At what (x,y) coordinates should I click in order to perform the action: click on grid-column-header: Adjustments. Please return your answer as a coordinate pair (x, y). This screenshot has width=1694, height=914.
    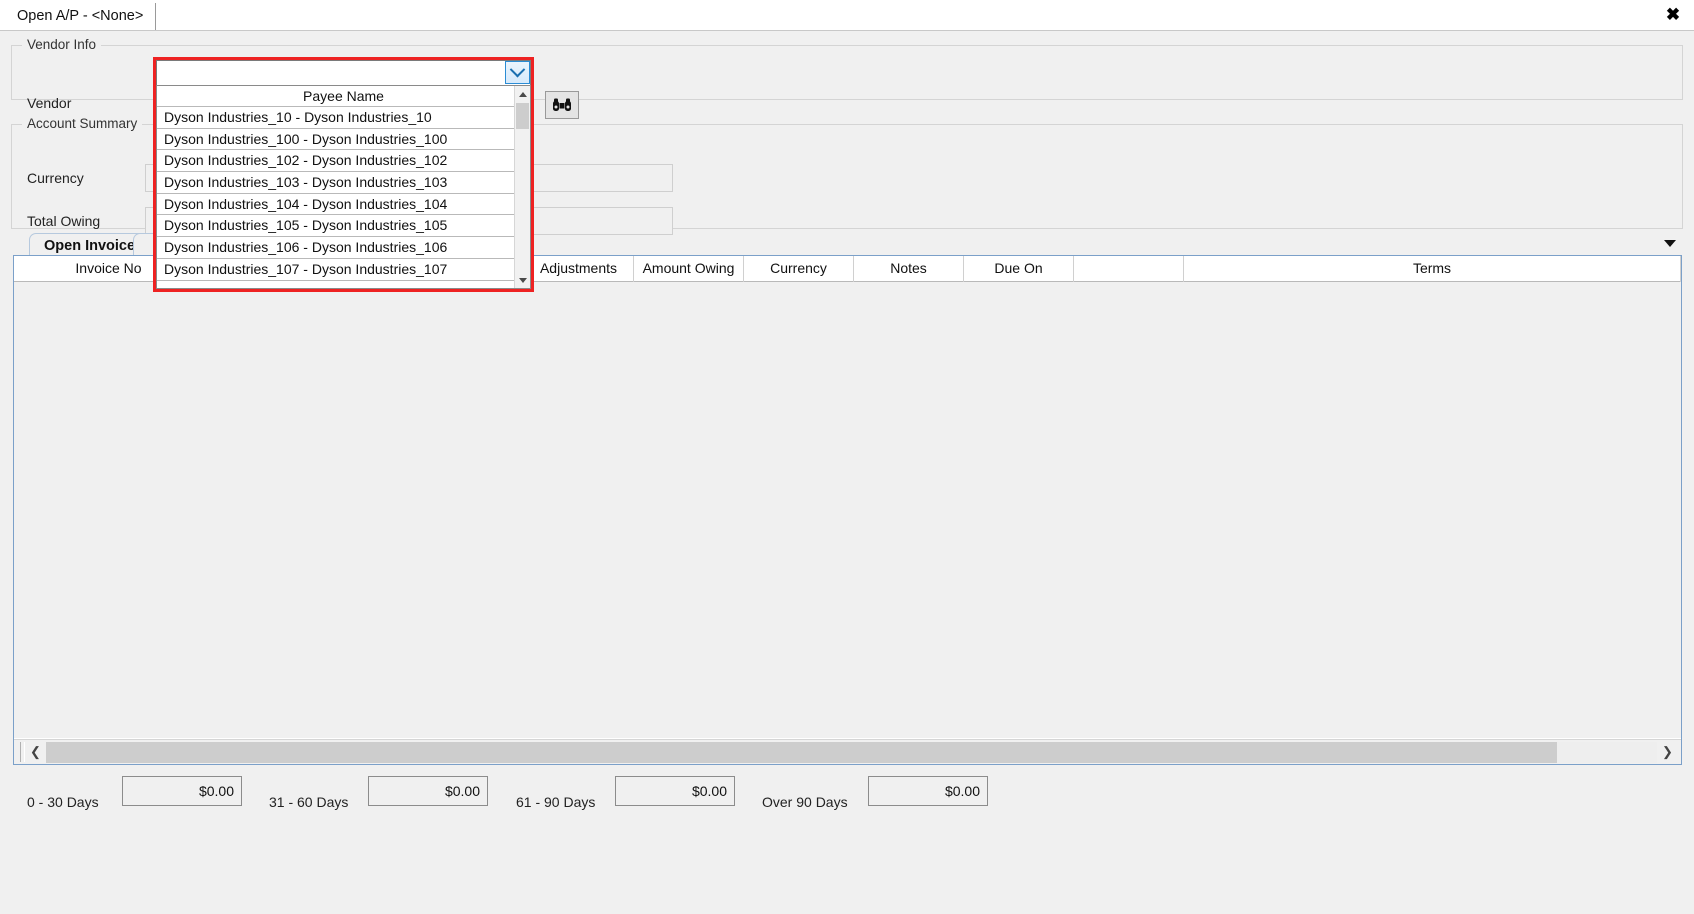
    Looking at the image, I should click on (579, 269).